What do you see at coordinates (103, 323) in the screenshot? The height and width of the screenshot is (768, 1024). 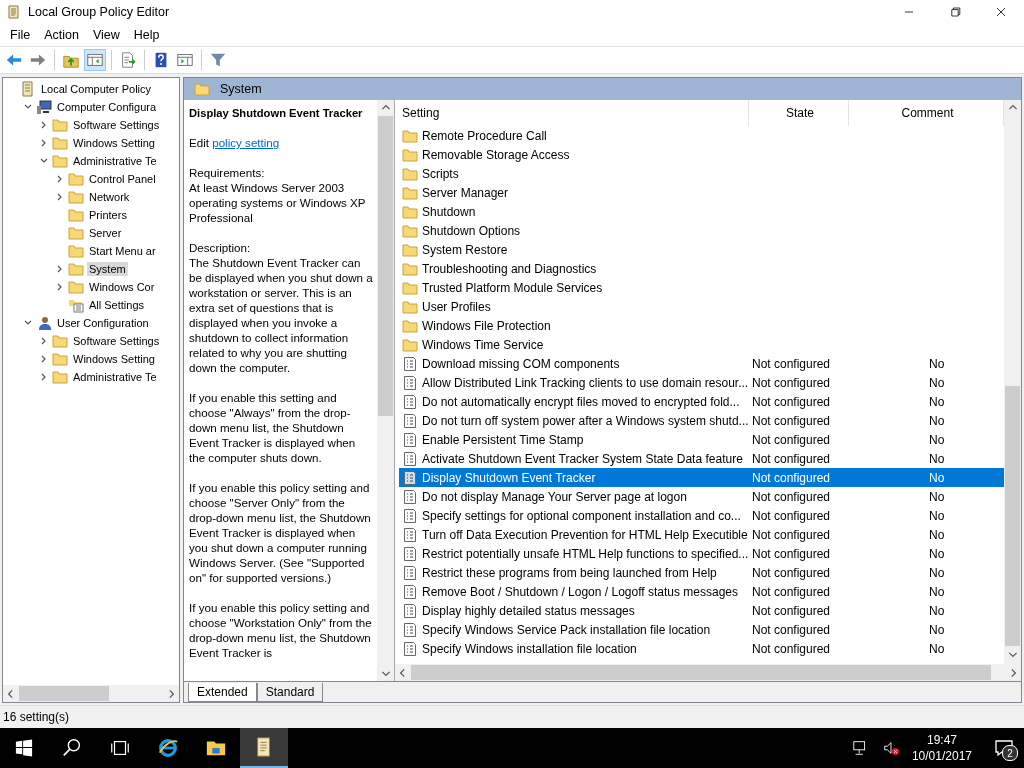 I see `tree-item: User Configuration` at bounding box center [103, 323].